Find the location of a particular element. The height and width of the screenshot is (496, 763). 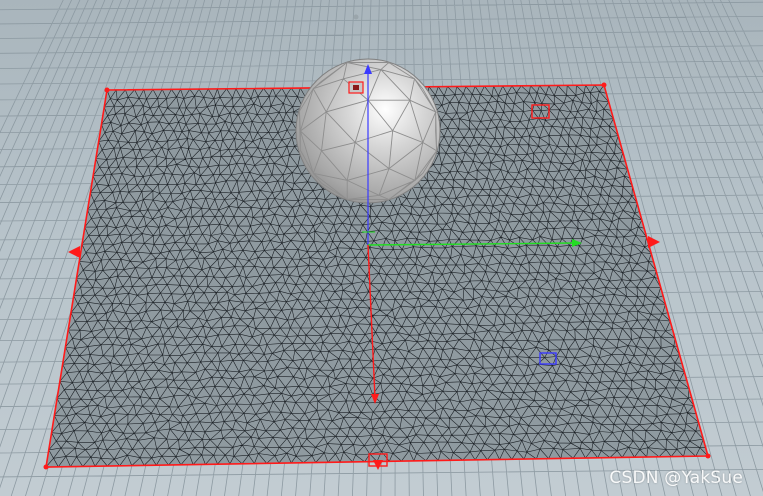

handle-left-arrow-icon is located at coordinates (74, 252).